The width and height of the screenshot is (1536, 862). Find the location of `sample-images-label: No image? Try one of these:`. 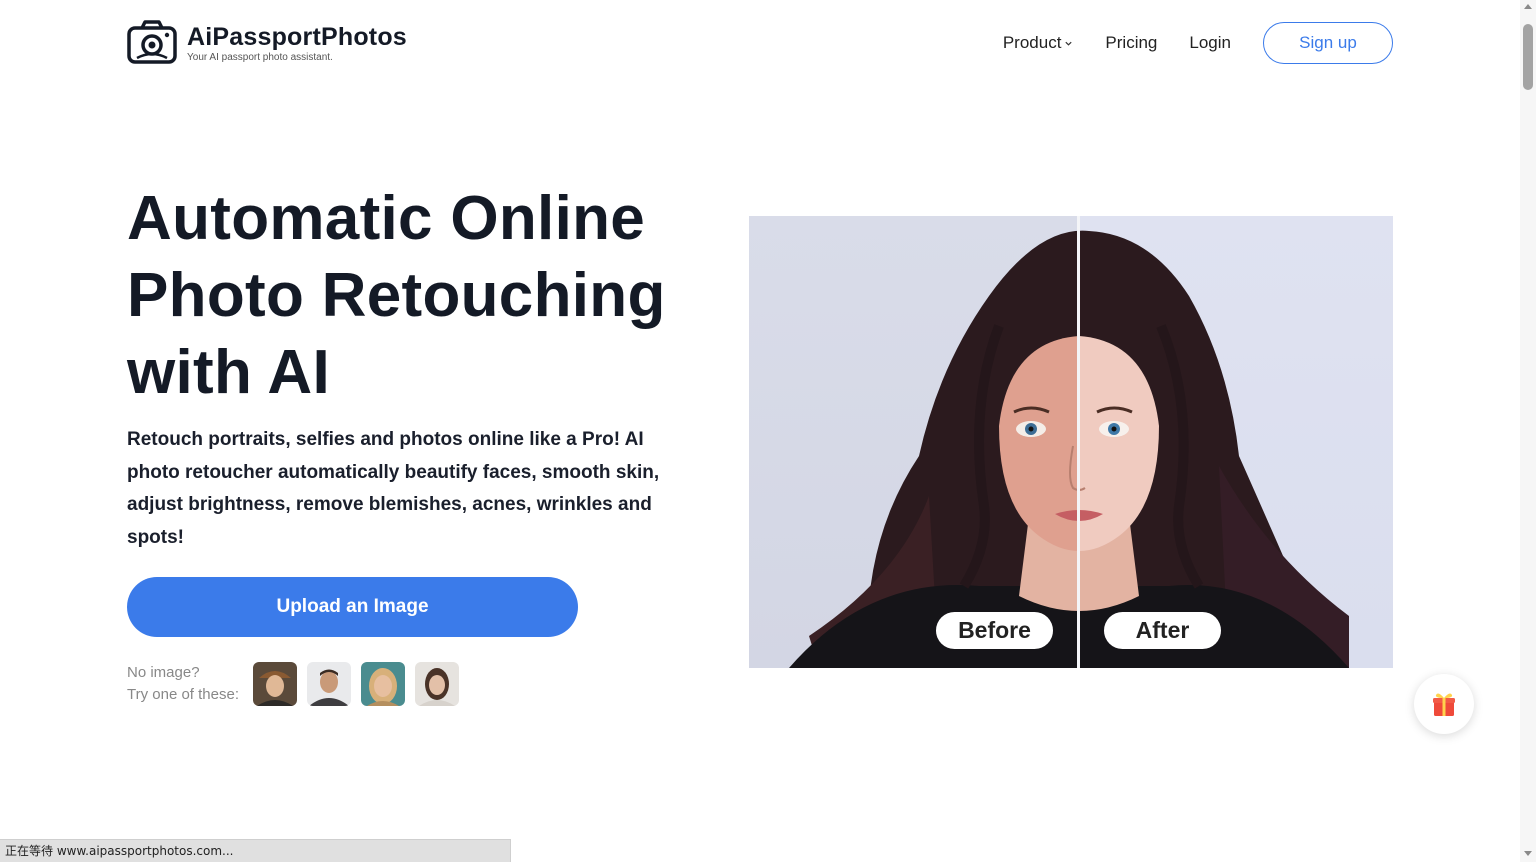

sample-images-label: No image? Try one of these: is located at coordinates (190, 684).